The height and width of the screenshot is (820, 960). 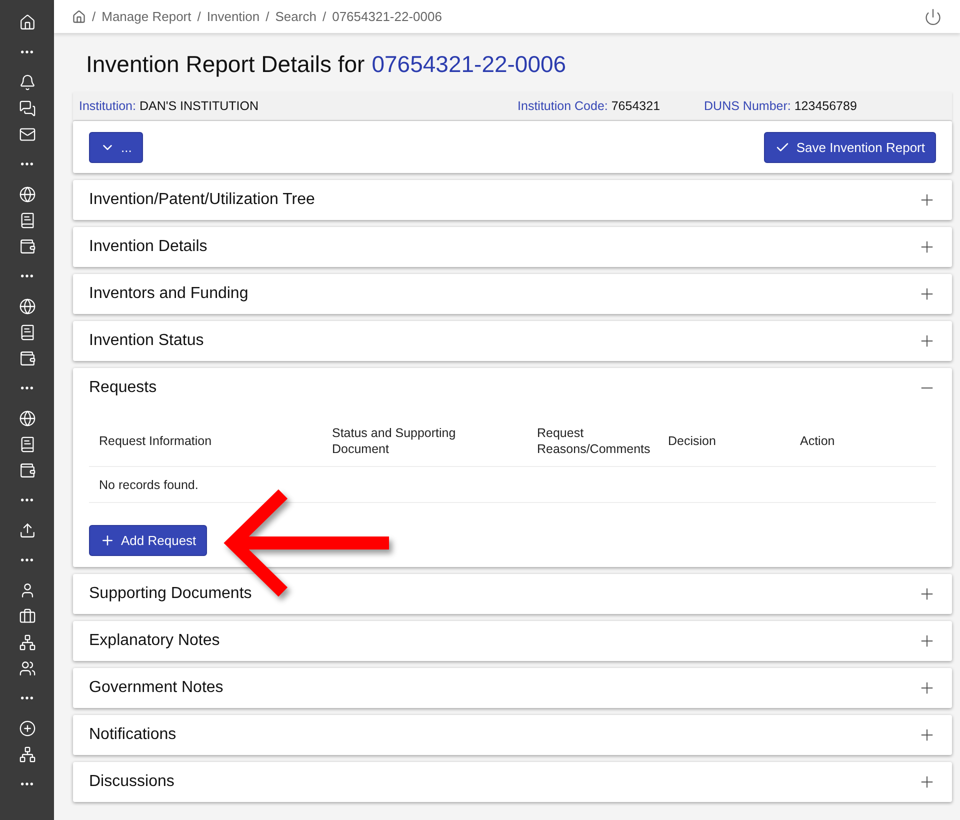 What do you see at coordinates (594, 441) in the screenshot?
I see `column-header: Request Reasons/Comments` at bounding box center [594, 441].